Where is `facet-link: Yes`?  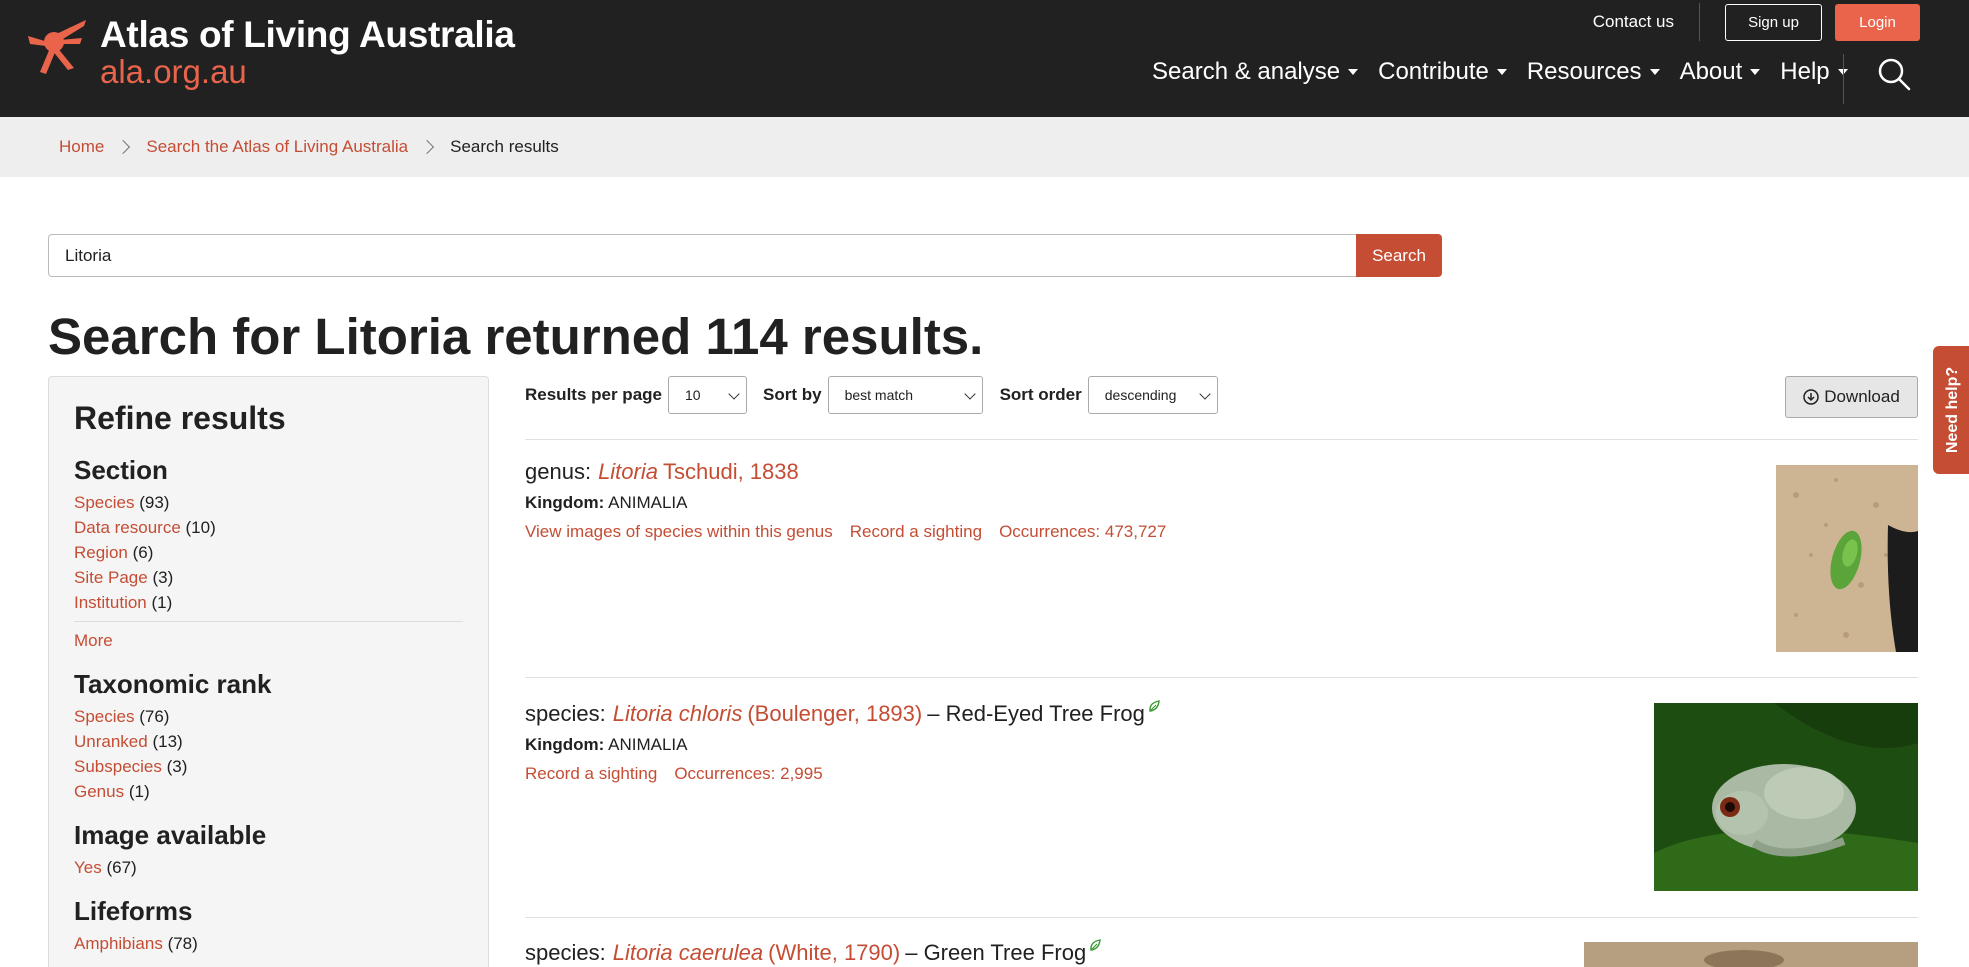 facet-link: Yes is located at coordinates (88, 867).